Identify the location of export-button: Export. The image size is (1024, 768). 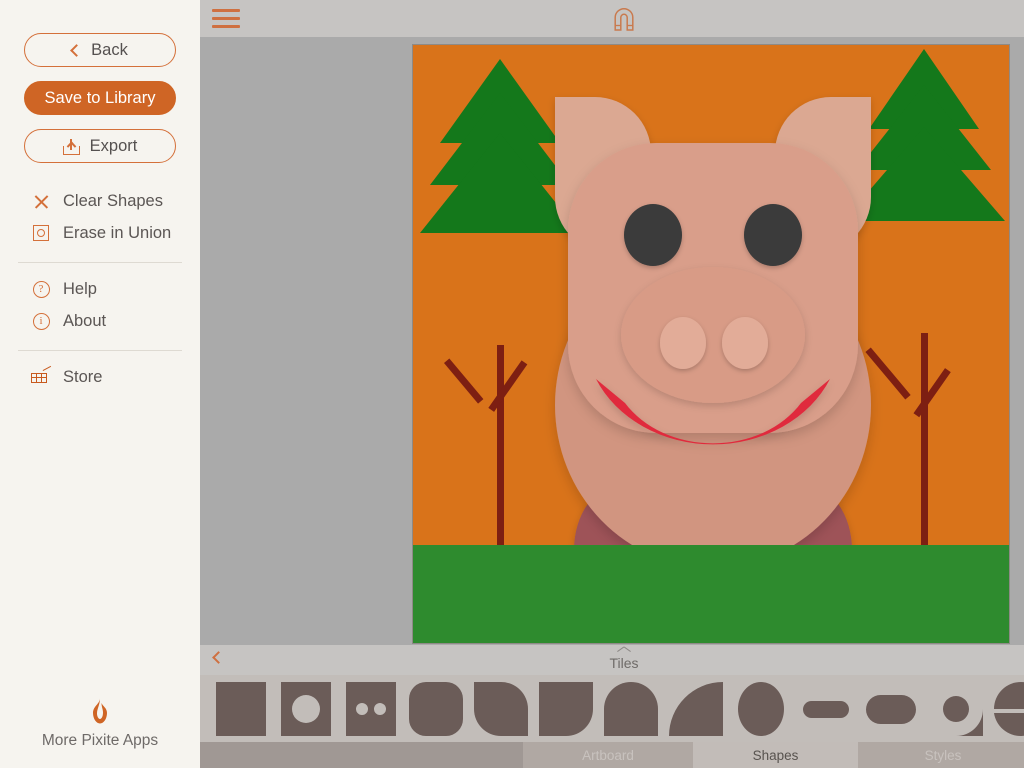
(100, 146).